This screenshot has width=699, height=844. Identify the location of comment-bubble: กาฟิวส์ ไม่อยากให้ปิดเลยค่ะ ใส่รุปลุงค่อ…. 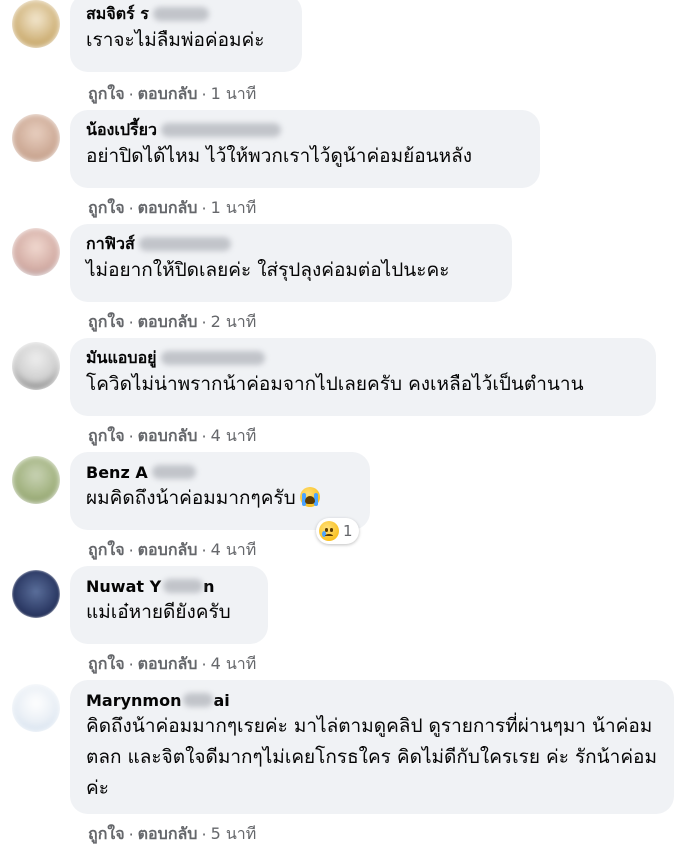
(291, 263).